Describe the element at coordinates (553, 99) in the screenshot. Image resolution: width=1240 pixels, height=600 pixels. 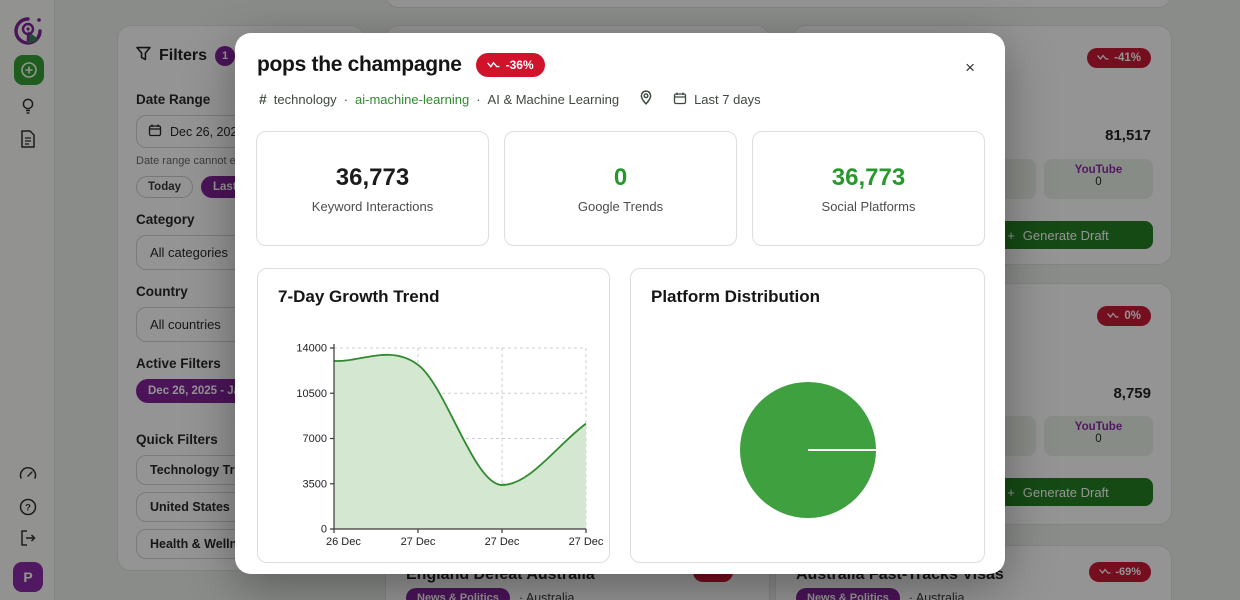
I see `tag-category: AI & Machine Learning` at that location.